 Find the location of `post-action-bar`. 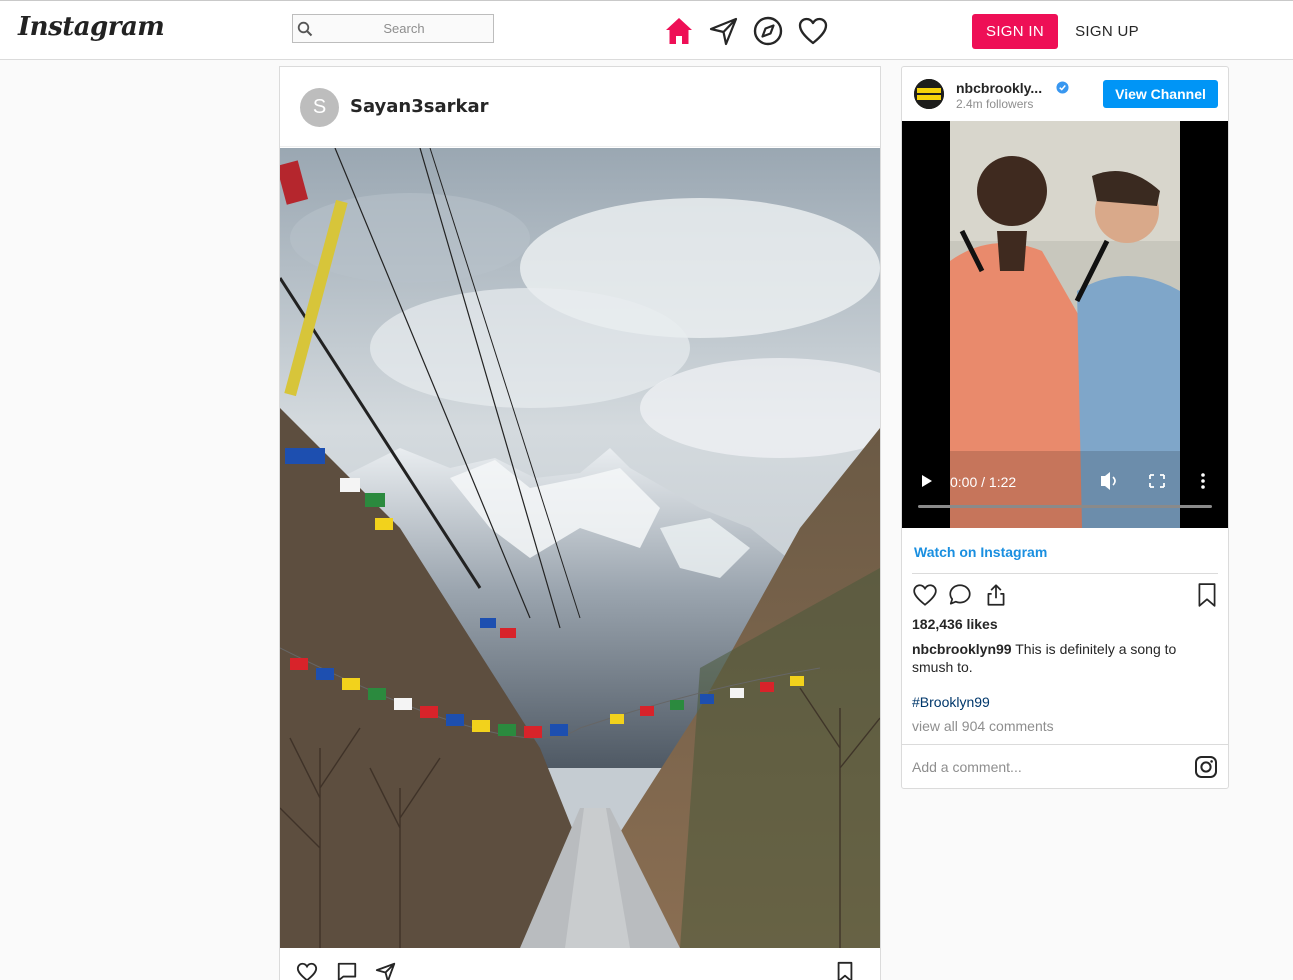

post-action-bar is located at coordinates (580, 964).